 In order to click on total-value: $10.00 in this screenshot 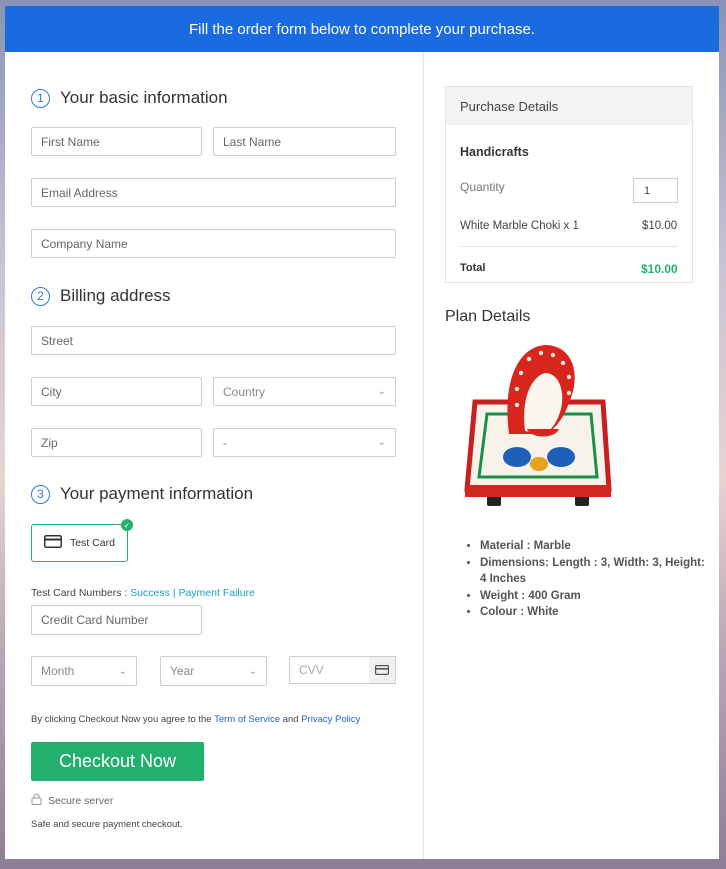, I will do `click(659, 269)`.